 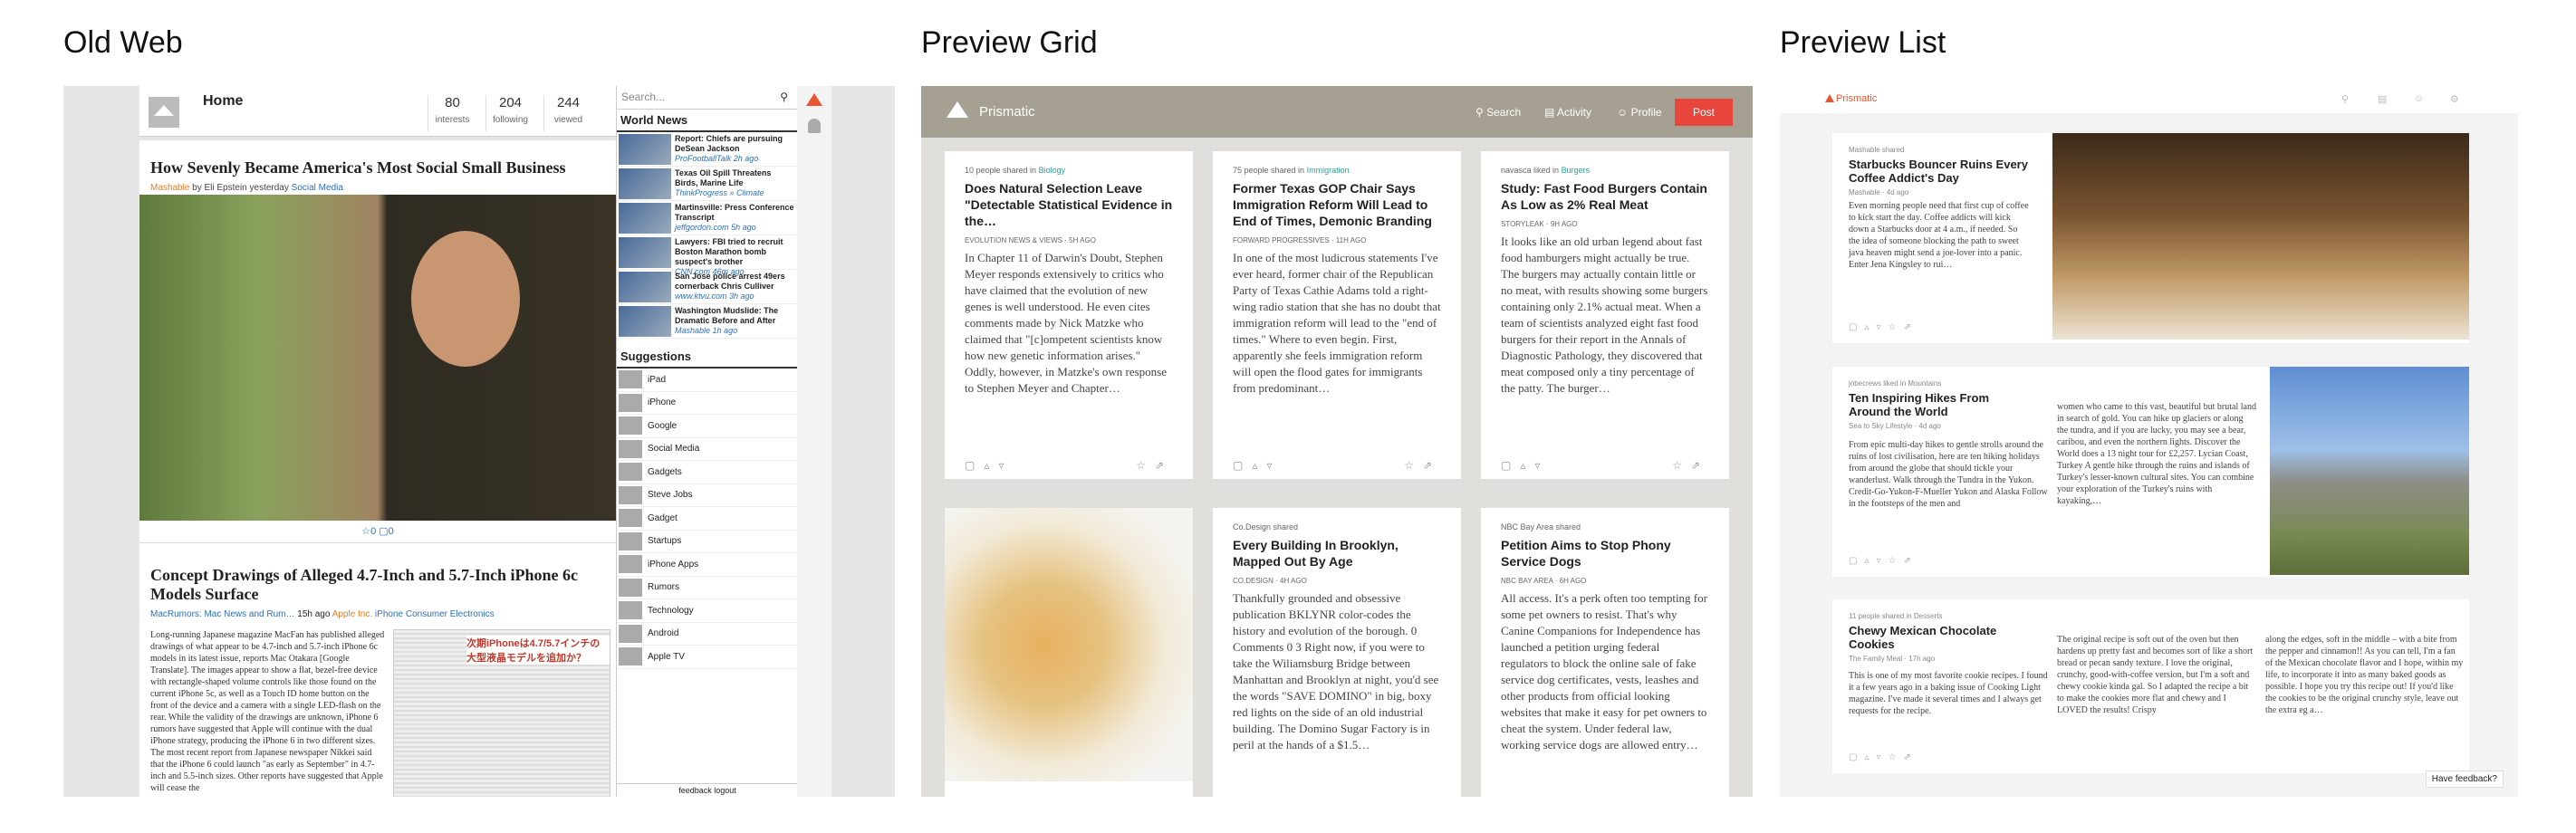 What do you see at coordinates (1052, 170) in the screenshot?
I see `topic-tag: Biology` at bounding box center [1052, 170].